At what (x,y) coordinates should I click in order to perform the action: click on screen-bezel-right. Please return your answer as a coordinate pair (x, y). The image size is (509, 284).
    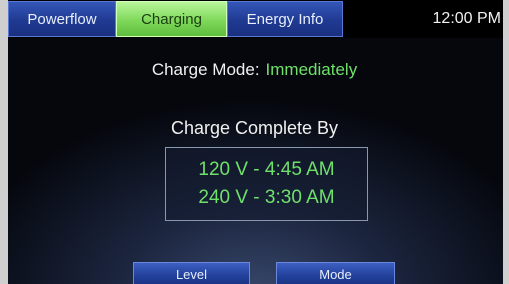
    Looking at the image, I should click on (506, 142).